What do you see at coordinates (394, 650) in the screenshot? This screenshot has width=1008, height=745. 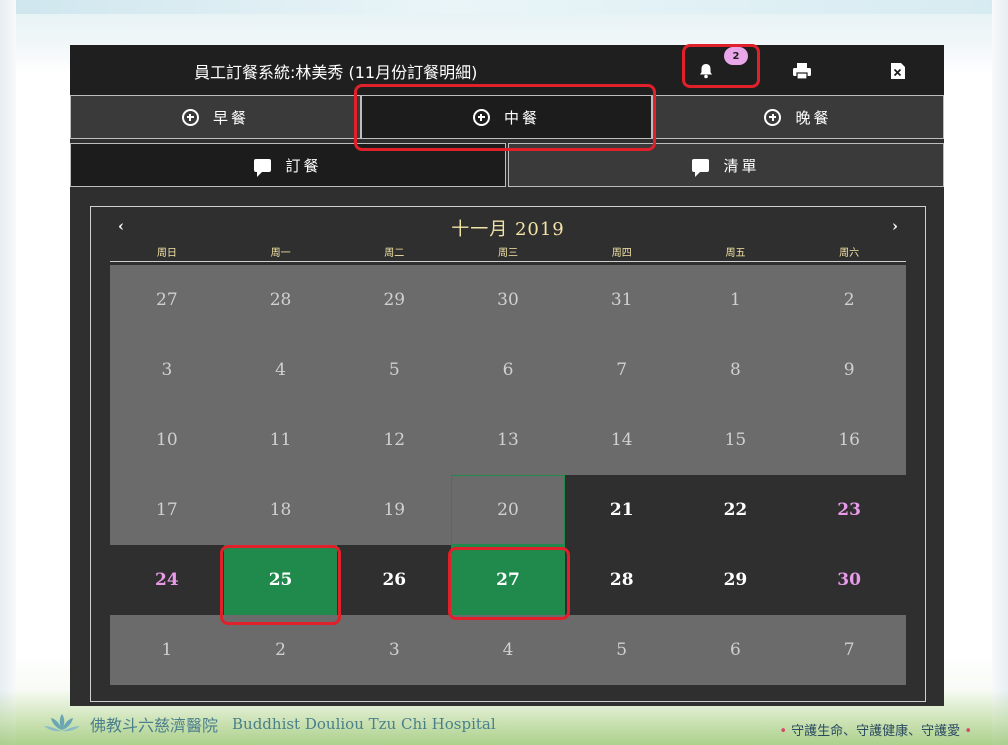 I see `calendar-day-other-month: 3` at bounding box center [394, 650].